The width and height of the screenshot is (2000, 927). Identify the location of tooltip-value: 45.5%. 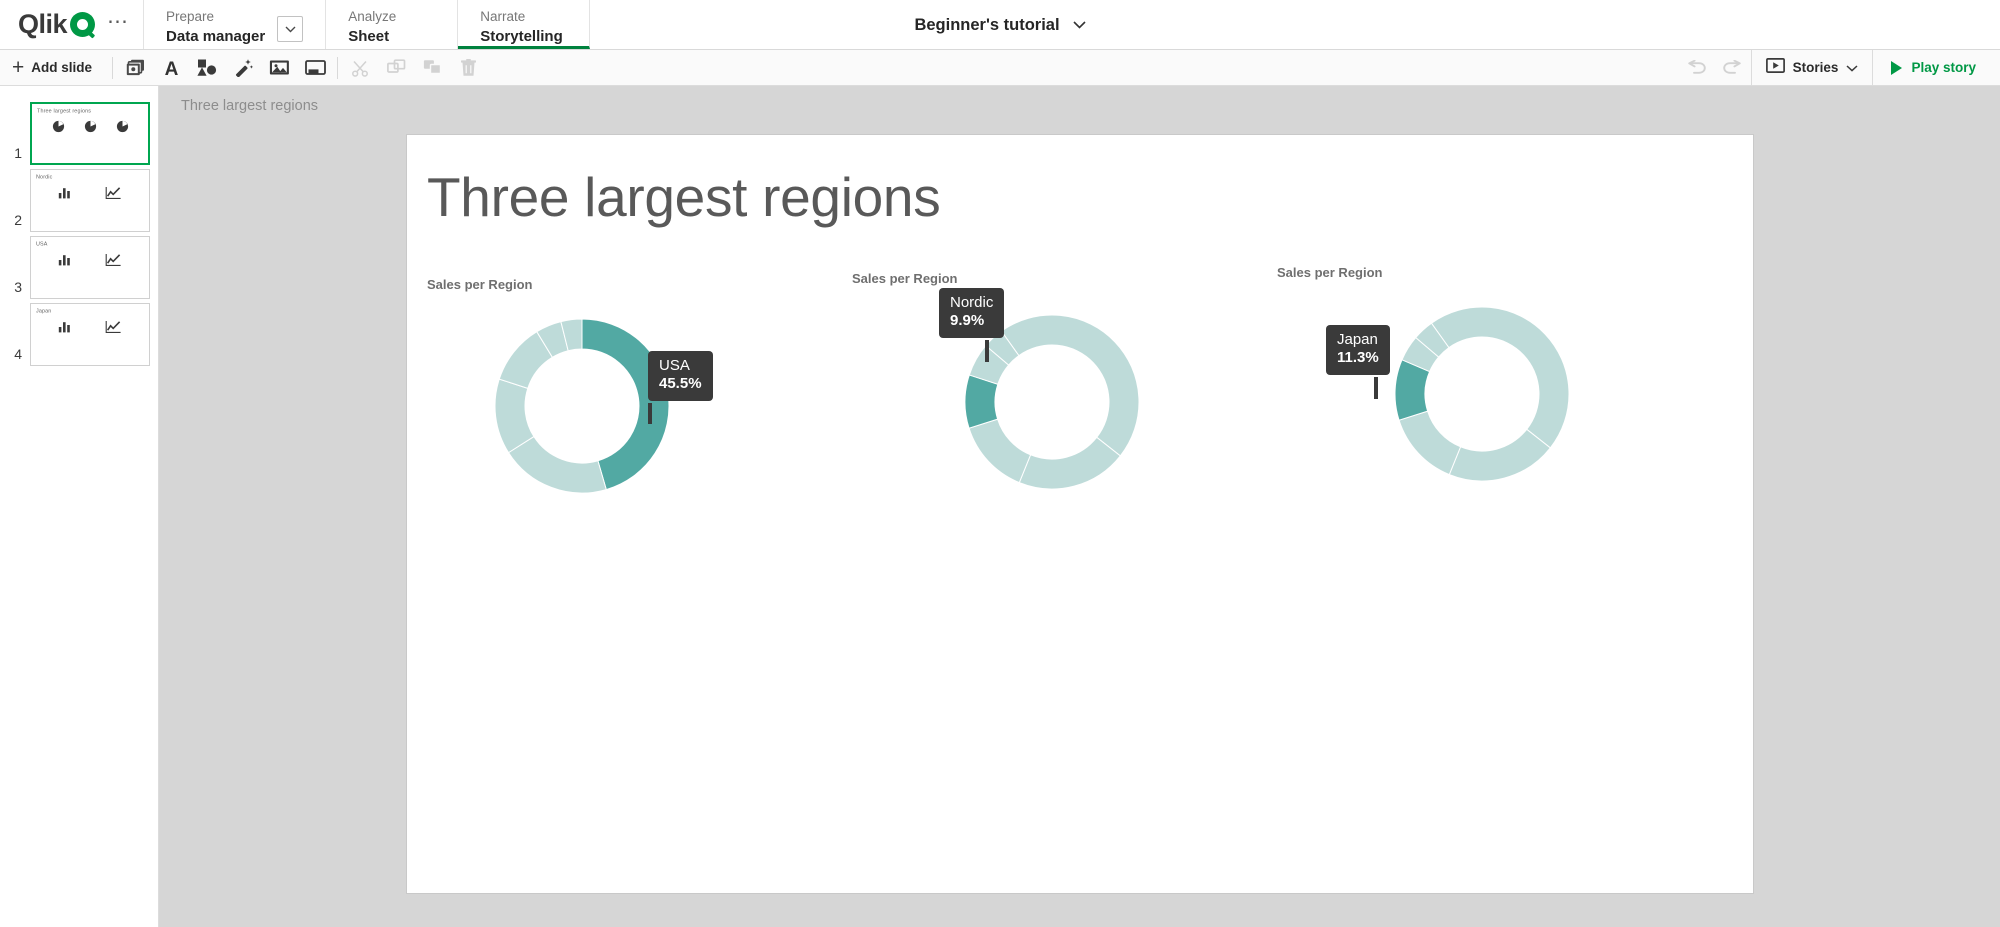
(680, 384).